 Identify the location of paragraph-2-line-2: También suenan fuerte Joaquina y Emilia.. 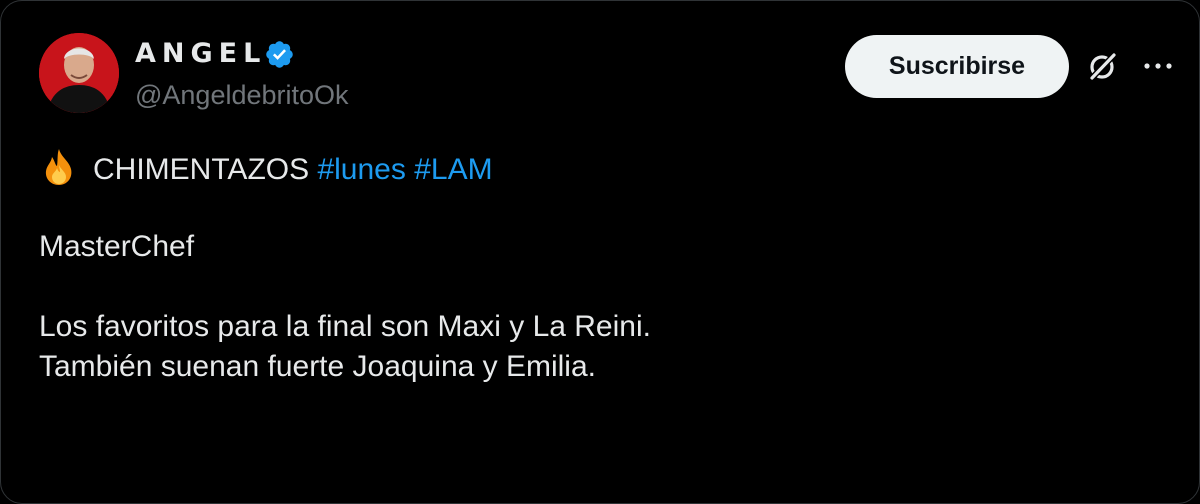
(317, 366).